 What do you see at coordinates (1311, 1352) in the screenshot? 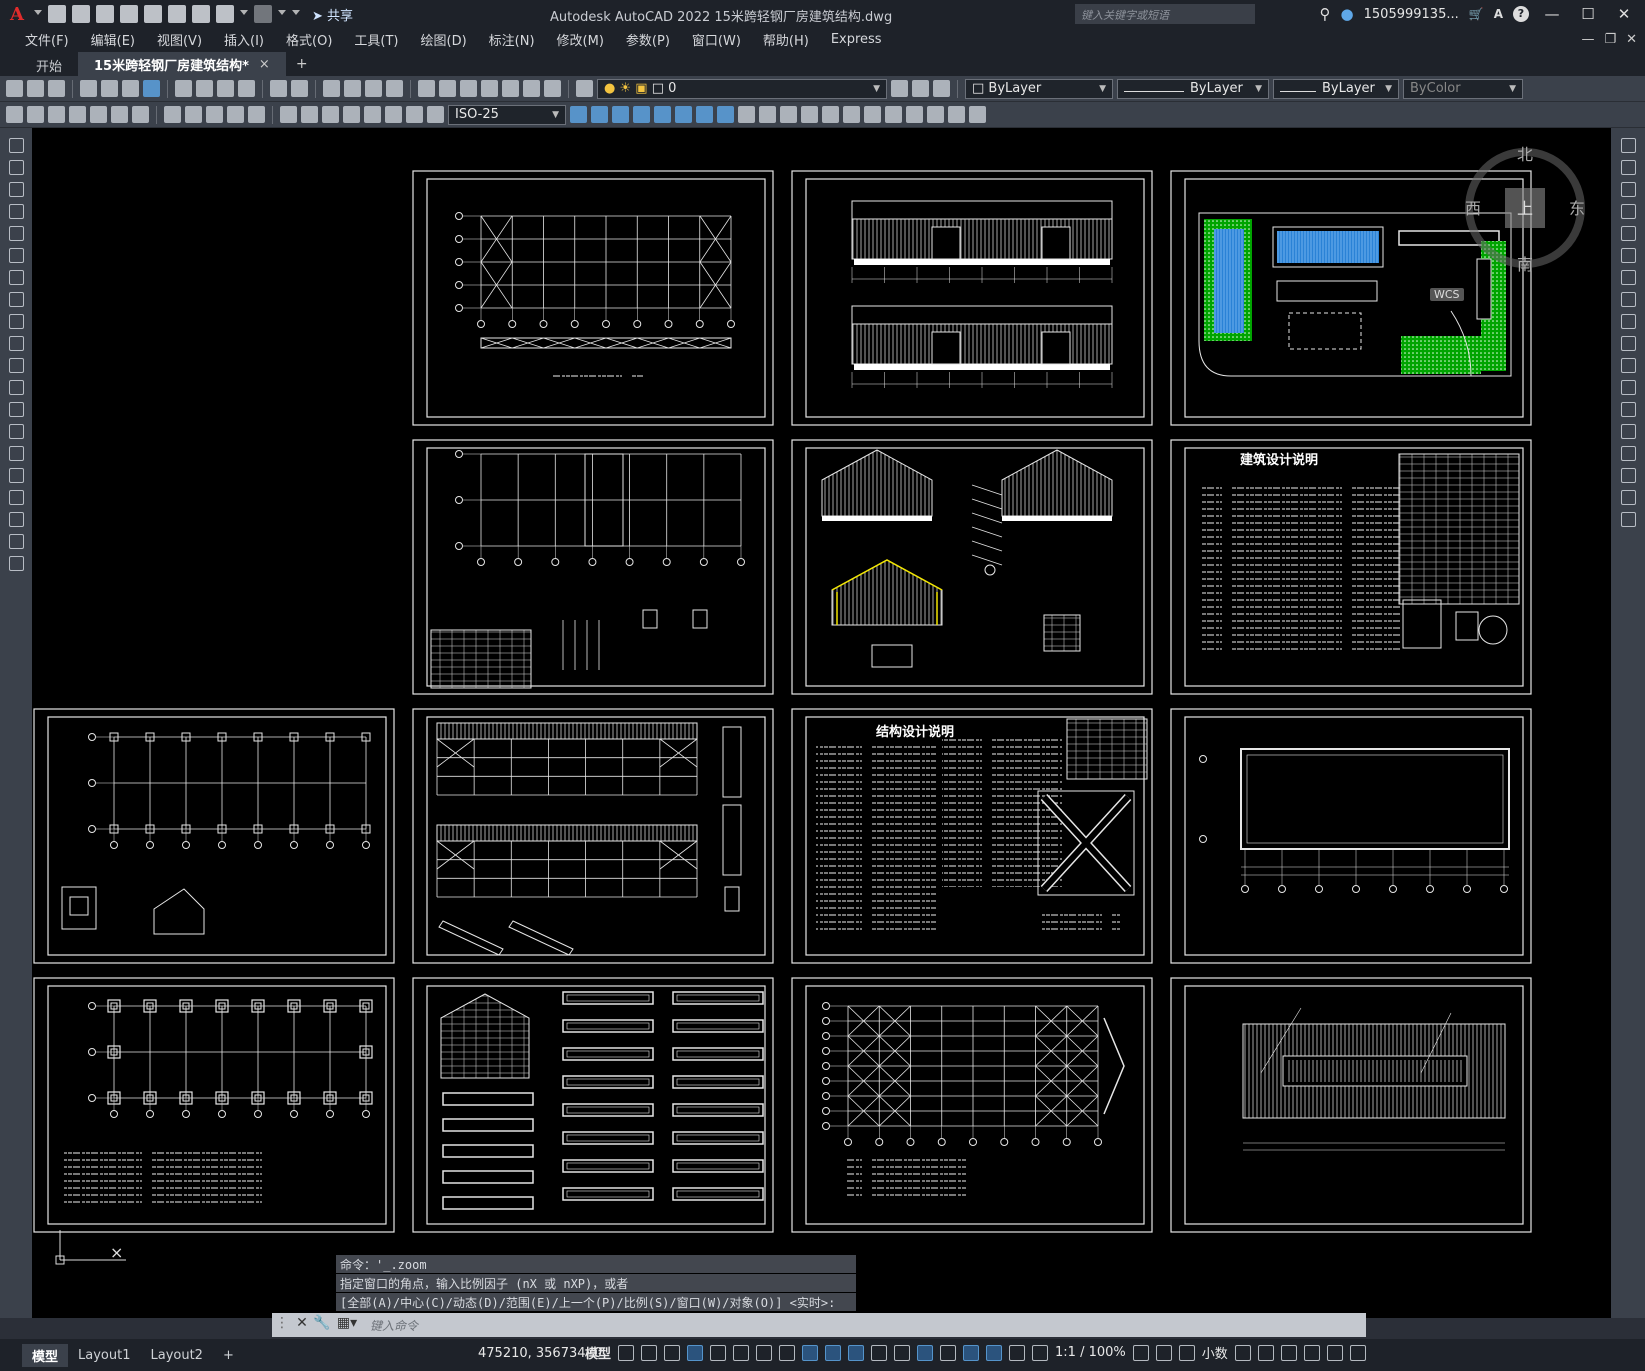
I see `hardware-acceleration-icon` at bounding box center [1311, 1352].